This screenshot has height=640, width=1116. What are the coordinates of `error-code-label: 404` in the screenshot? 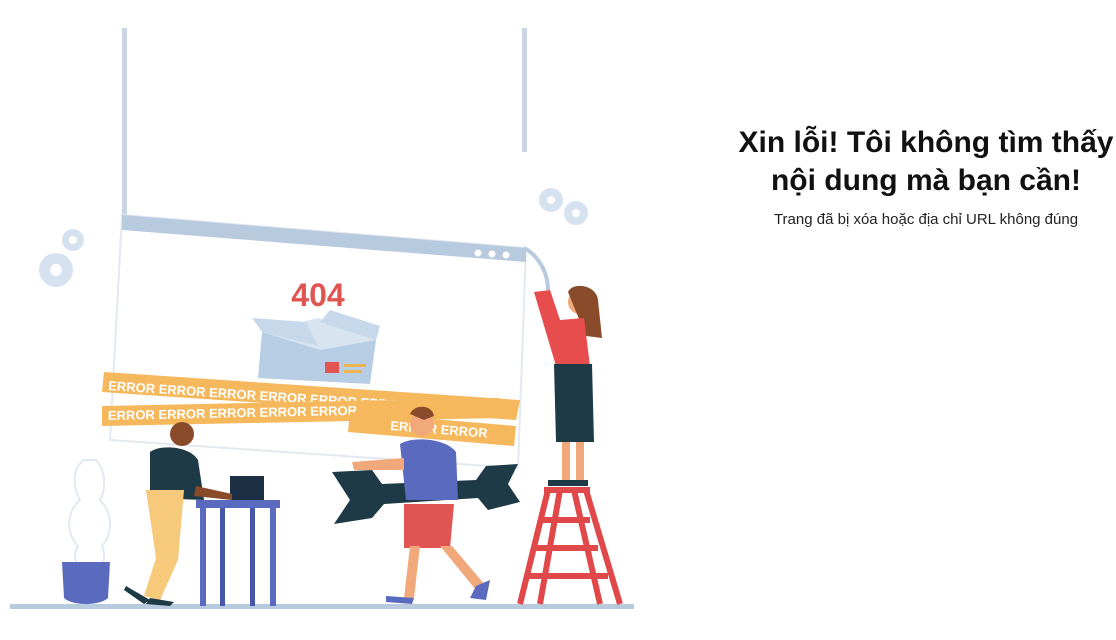 It's located at (318, 295).